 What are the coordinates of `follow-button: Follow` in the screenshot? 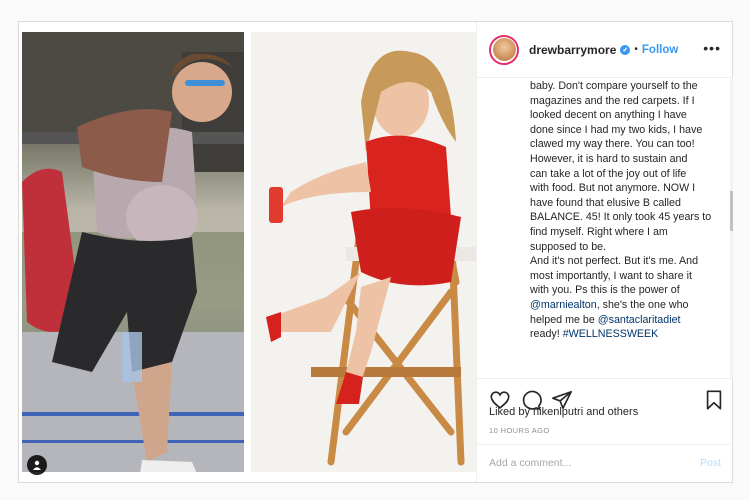 It's located at (660, 50).